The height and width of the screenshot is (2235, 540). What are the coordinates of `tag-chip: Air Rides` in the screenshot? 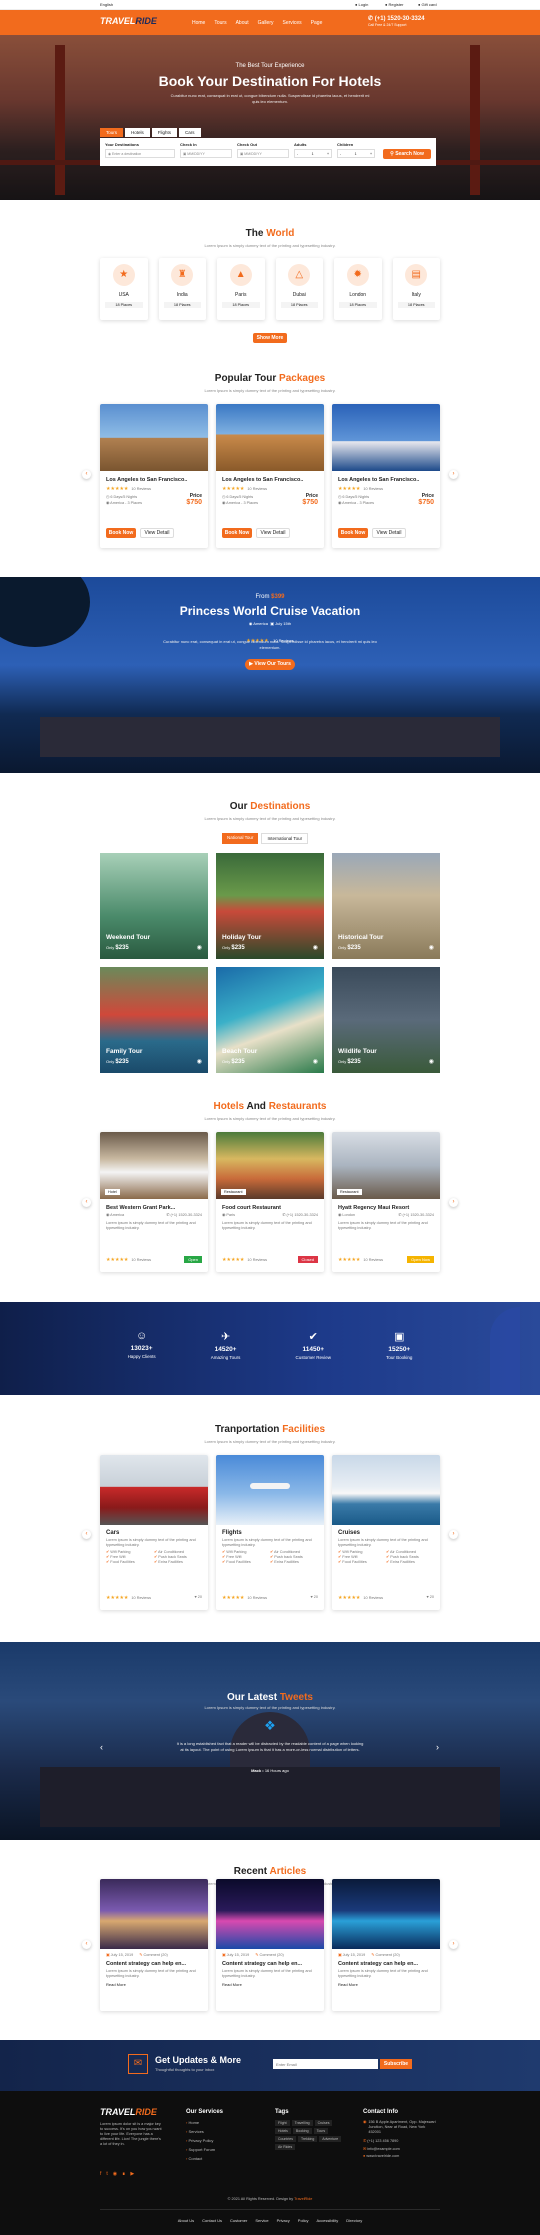 It's located at (285, 2147).